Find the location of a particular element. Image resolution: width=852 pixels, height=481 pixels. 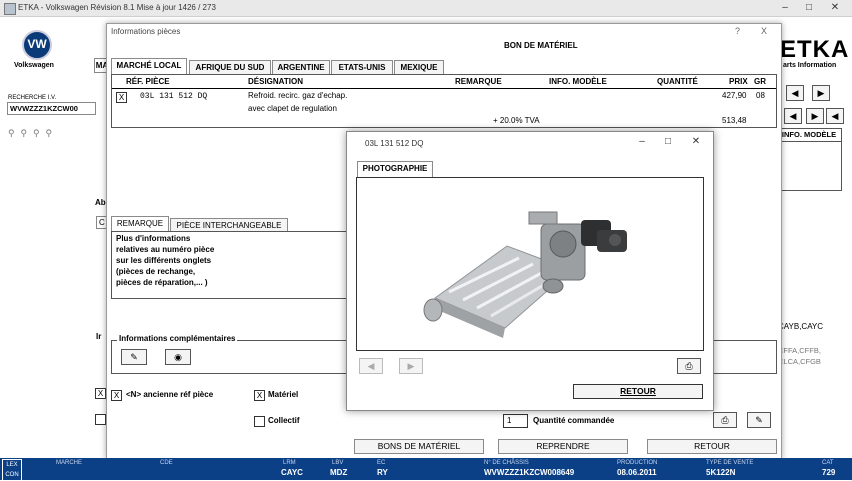

quantity-label: Quantité commandée is located at coordinates (574, 420).